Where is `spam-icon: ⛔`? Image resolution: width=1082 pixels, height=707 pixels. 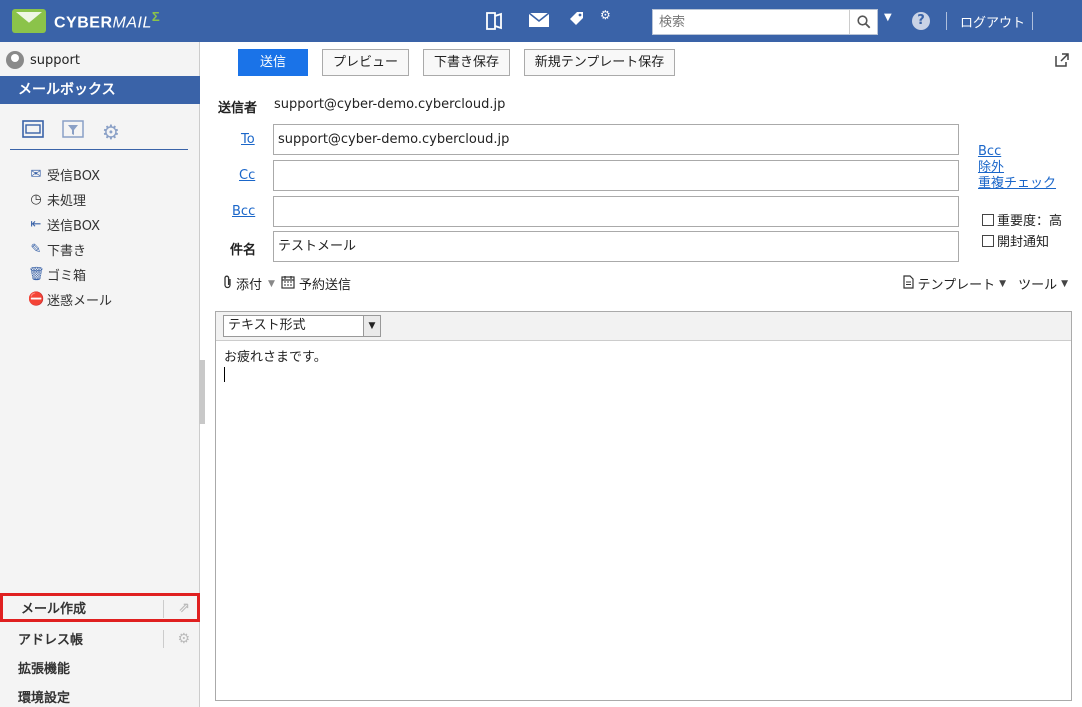 spam-icon: ⛔ is located at coordinates (36, 299).